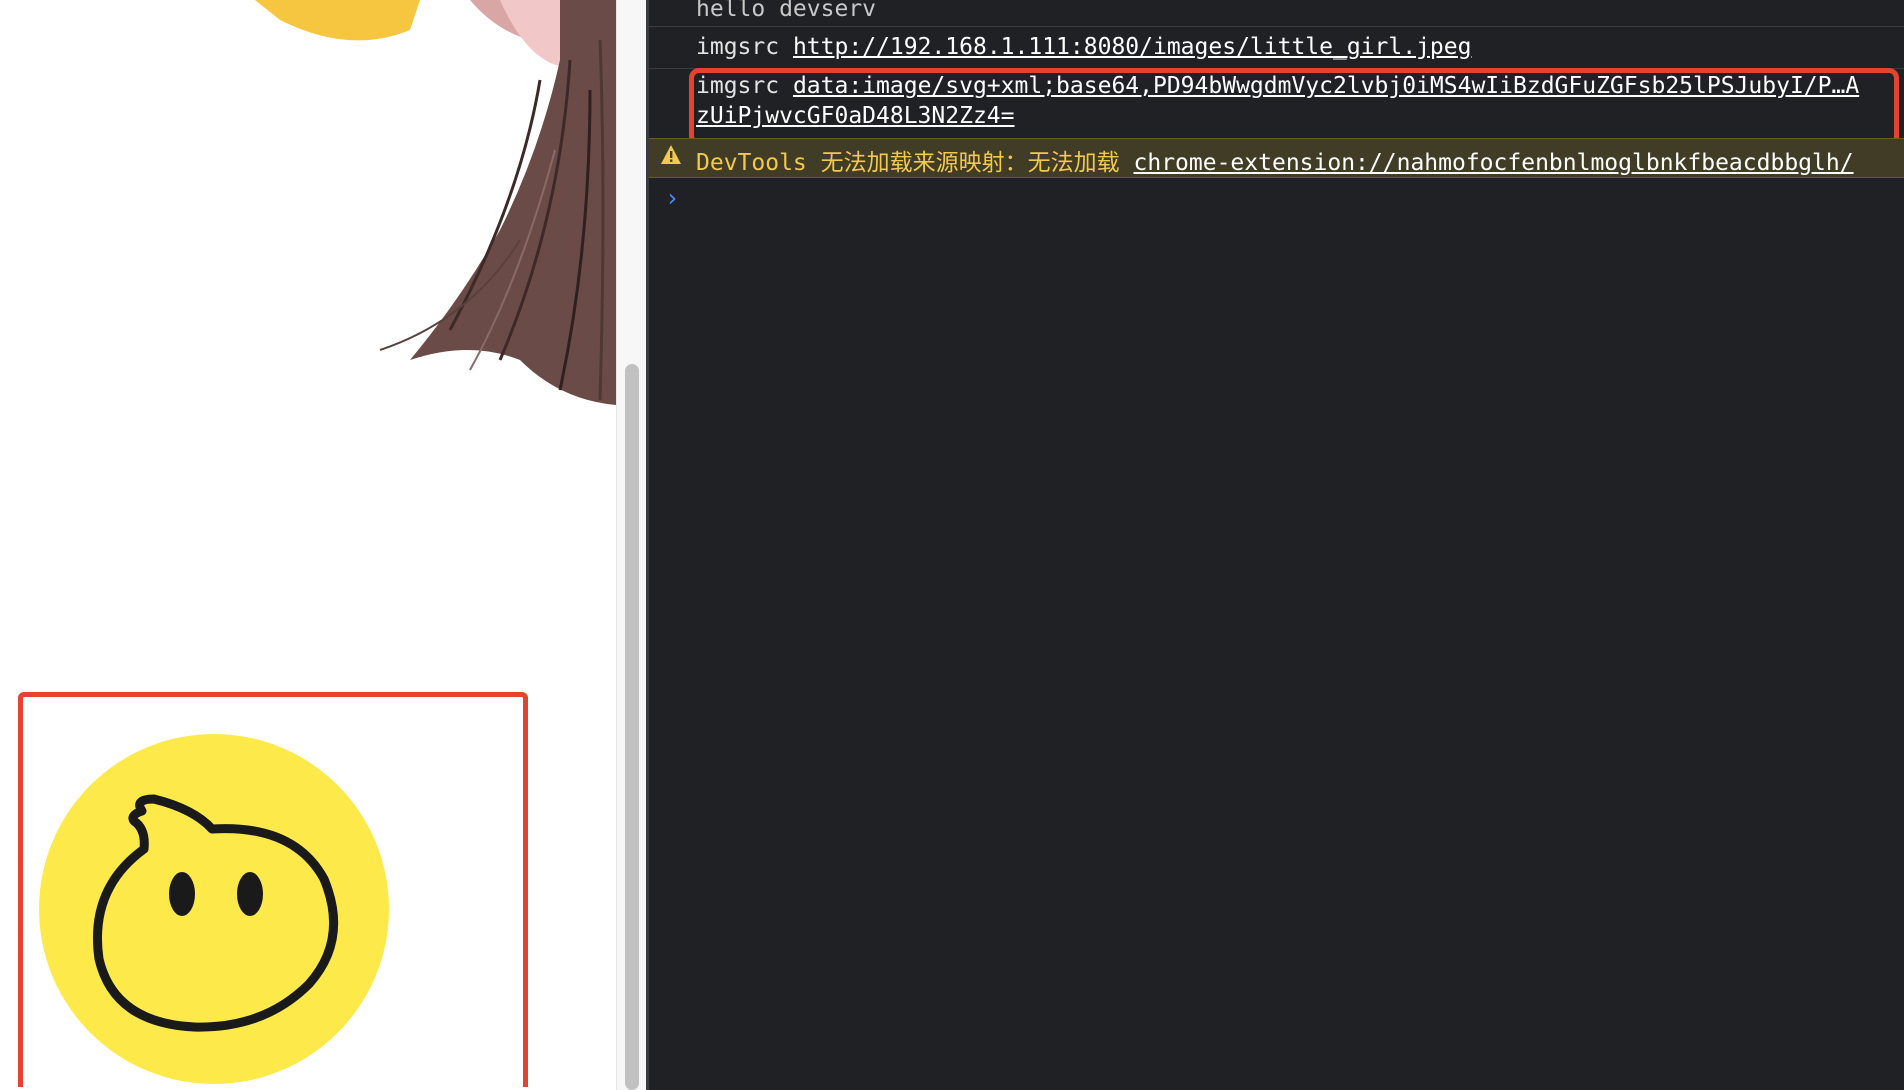  I want to click on page-scrollbar, so click(631, 545).